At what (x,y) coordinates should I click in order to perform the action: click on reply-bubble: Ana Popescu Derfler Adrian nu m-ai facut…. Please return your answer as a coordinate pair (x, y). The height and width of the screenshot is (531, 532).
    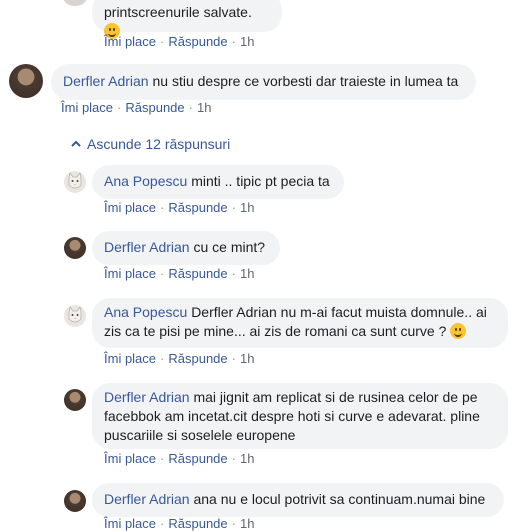
    Looking at the image, I should click on (300, 323).